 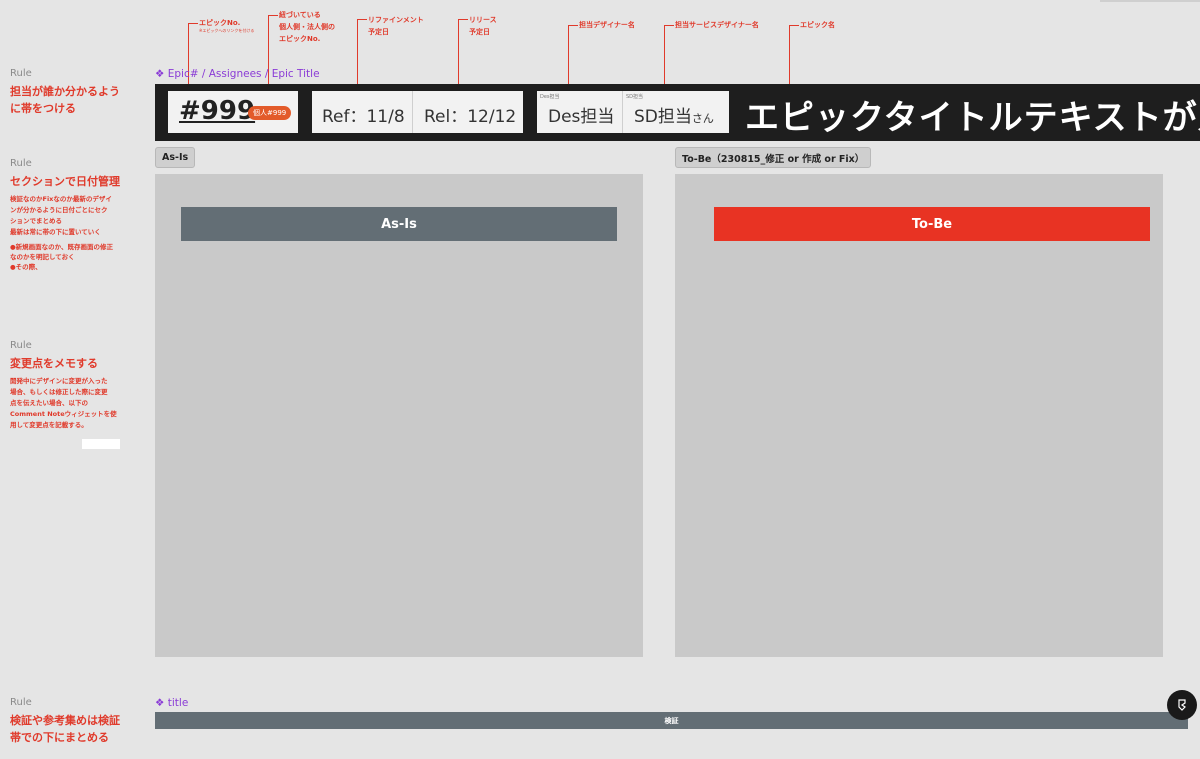 I want to click on annotation-epic-name: エピック名, so click(x=817, y=25).